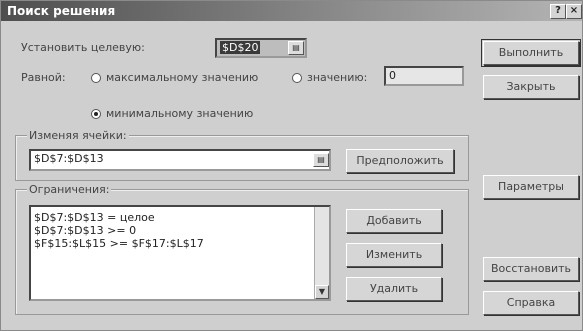 This screenshot has width=583, height=331. Describe the element at coordinates (400, 161) in the screenshot. I see `guess-button: Предположить` at that location.